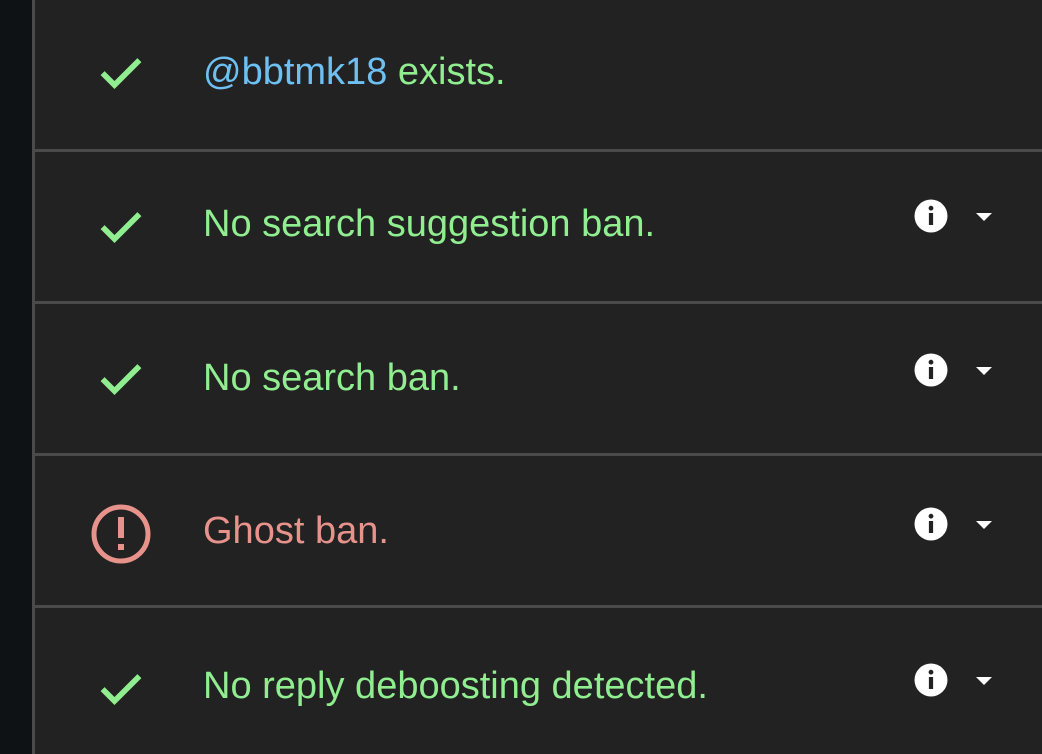 The image size is (1042, 754). Describe the element at coordinates (16, 377) in the screenshot. I see `left-gutter` at that location.